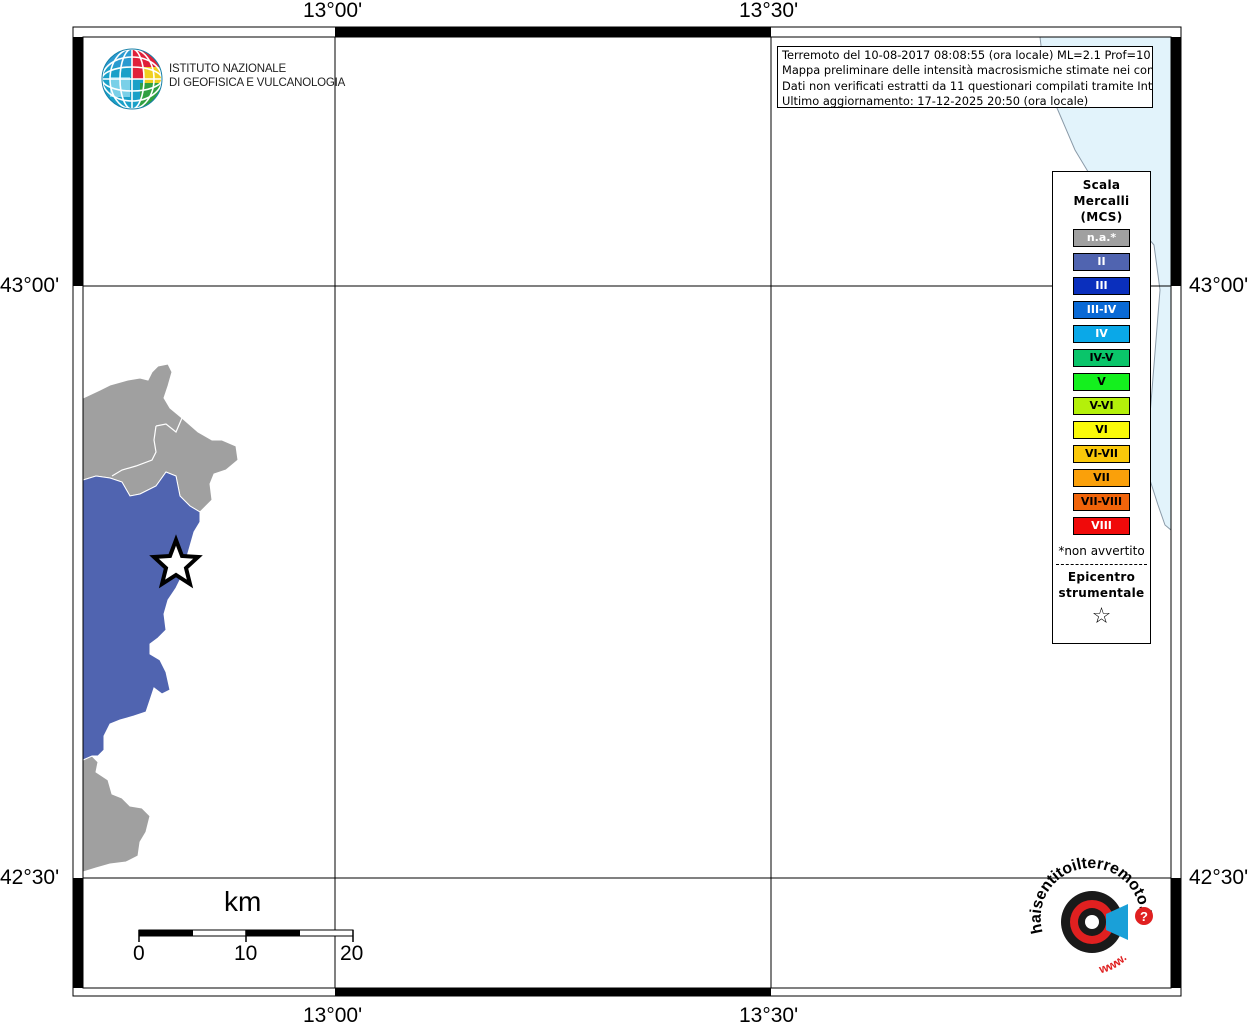 The image size is (1254, 1028). I want to click on legend-item-vii: VII, so click(1101, 478).